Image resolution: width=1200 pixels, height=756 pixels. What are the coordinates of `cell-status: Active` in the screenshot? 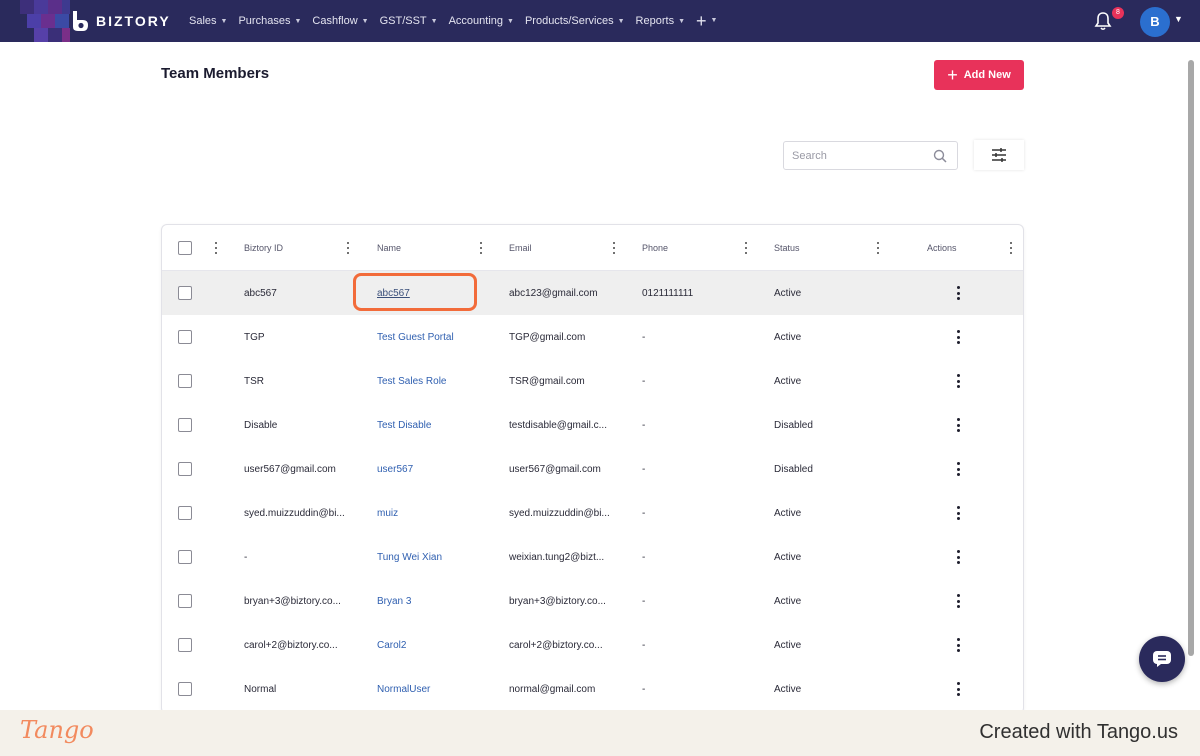 It's located at (788, 293).